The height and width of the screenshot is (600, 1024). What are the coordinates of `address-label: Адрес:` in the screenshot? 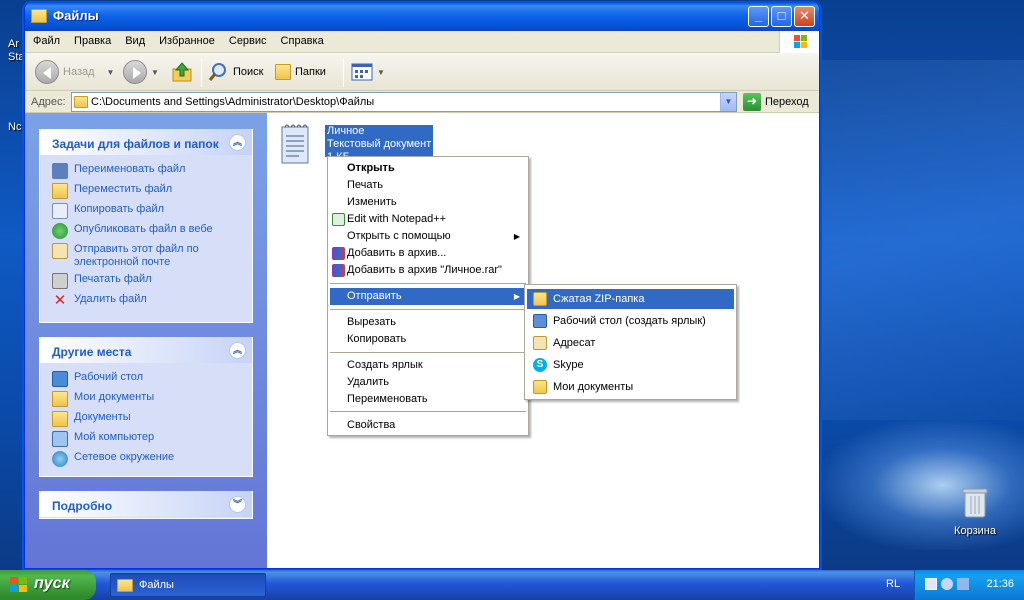 It's located at (48, 102).